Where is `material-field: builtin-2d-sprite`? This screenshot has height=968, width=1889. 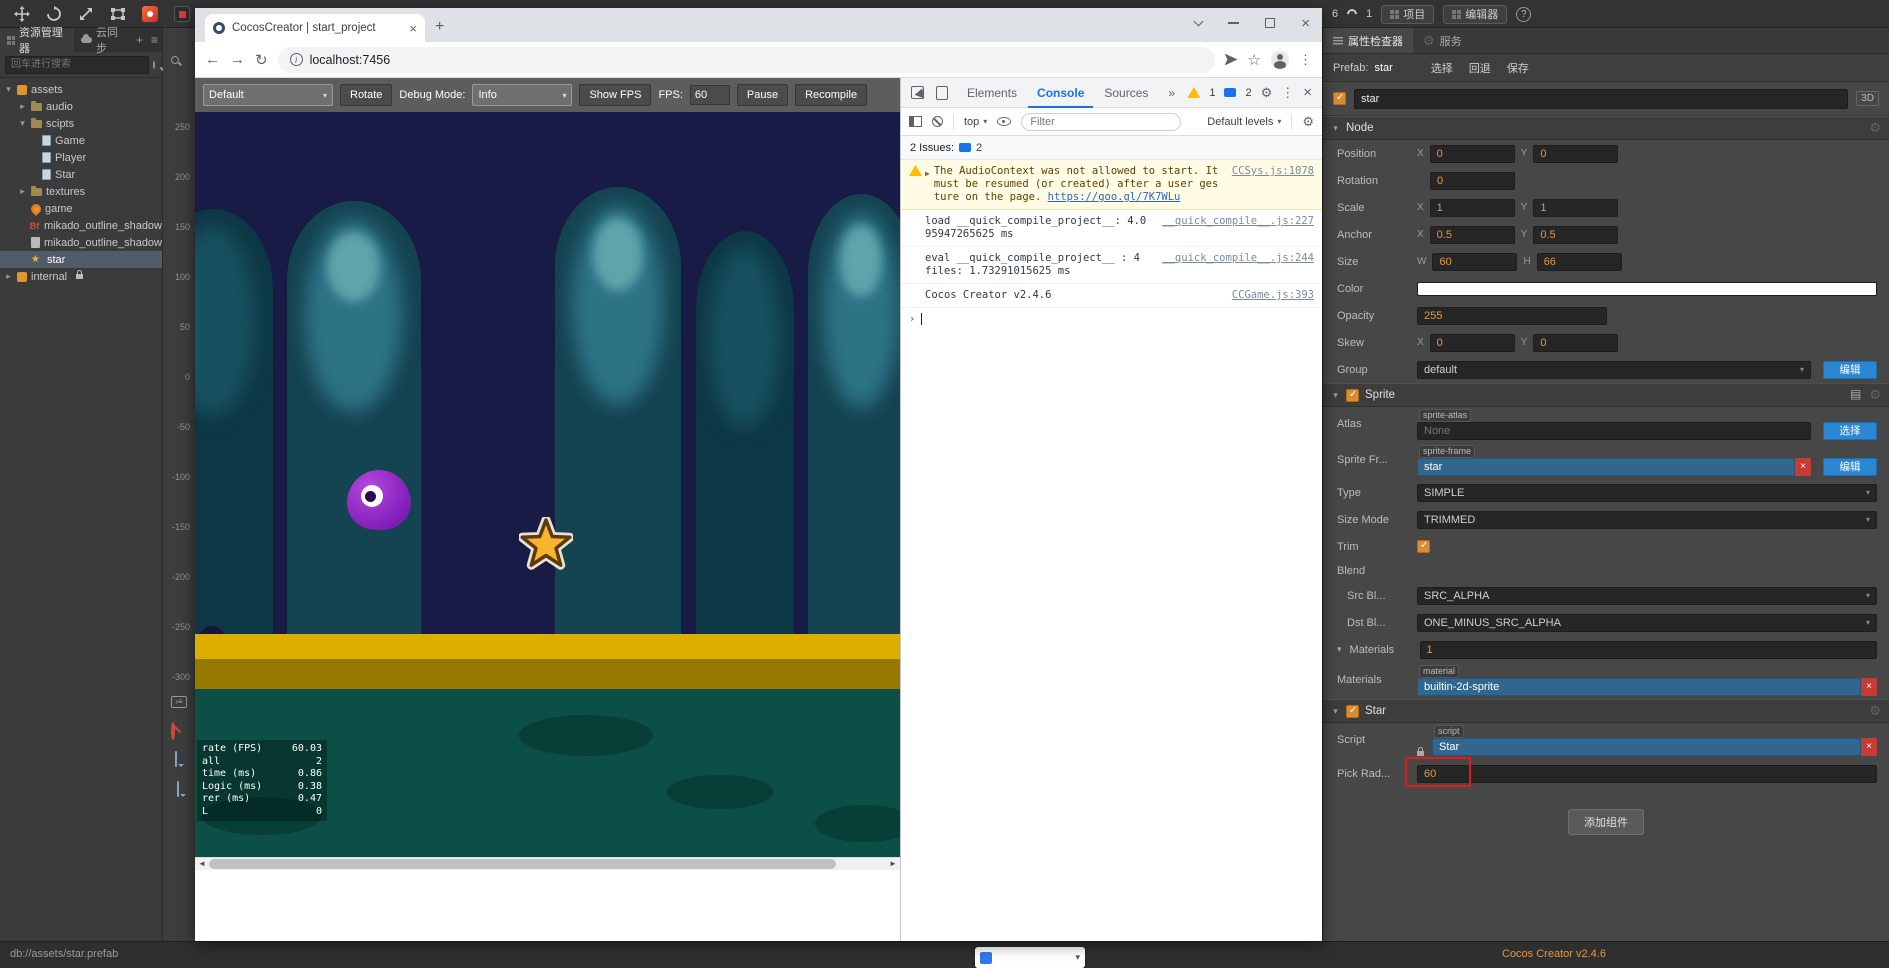
material-field: builtin-2d-sprite is located at coordinates (1639, 687).